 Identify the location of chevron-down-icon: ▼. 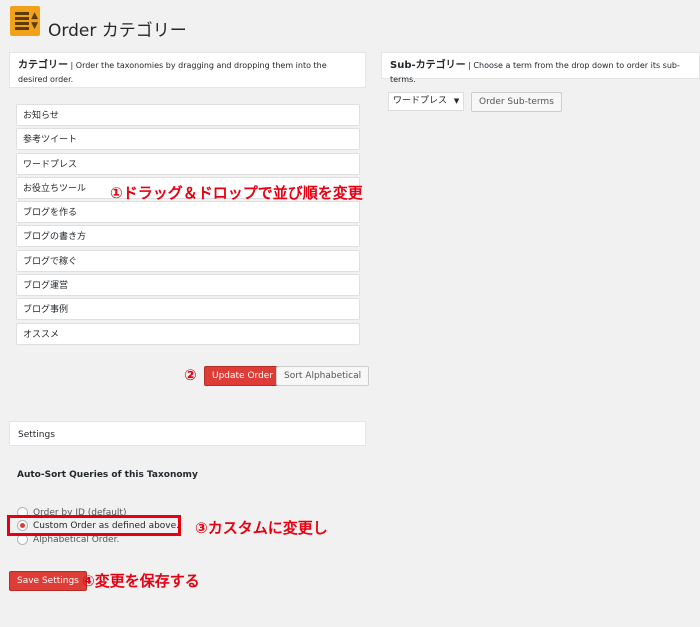
(456, 101).